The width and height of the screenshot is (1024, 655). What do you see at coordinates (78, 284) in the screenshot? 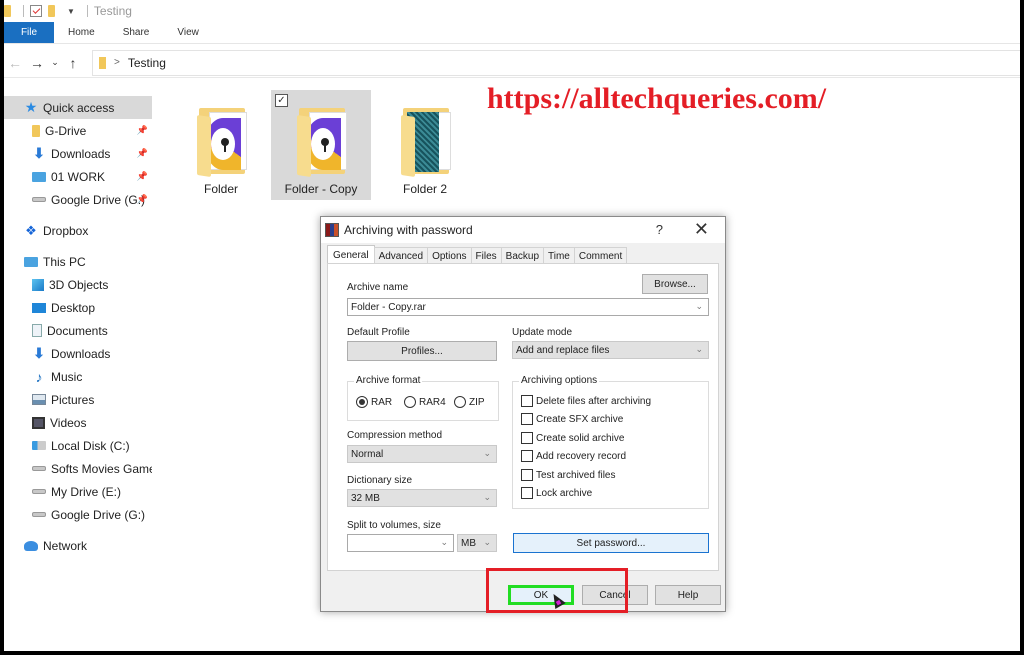
I see `sidebar-item-3d-objects: 3D Objects` at bounding box center [78, 284].